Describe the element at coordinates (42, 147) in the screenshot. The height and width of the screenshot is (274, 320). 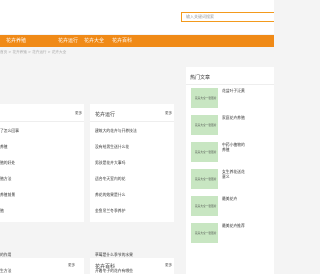
I see `list-item: 养殖` at that location.